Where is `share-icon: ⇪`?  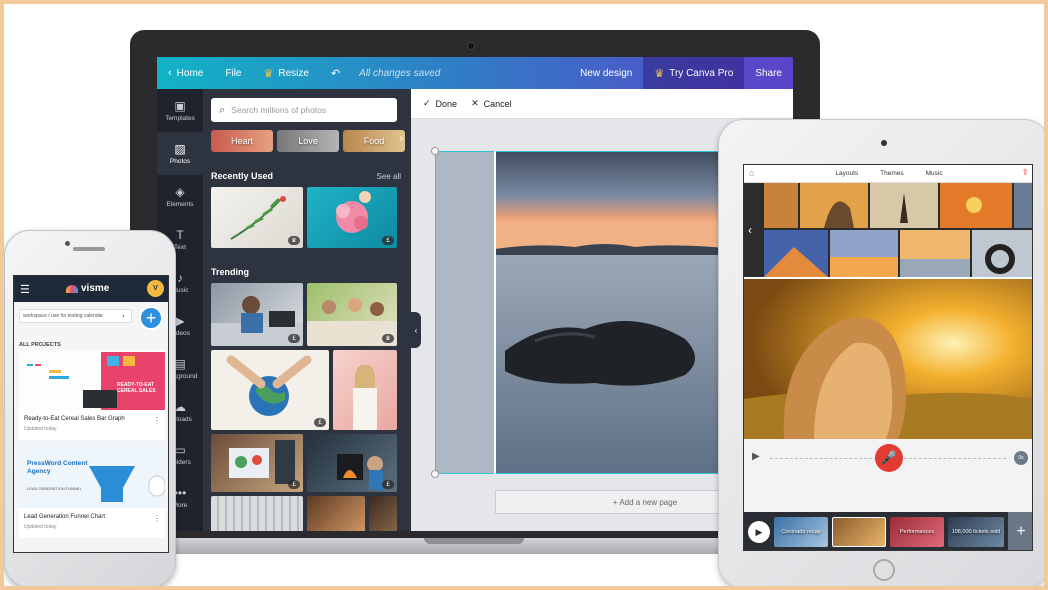 share-icon: ⇪ is located at coordinates (1025, 172).